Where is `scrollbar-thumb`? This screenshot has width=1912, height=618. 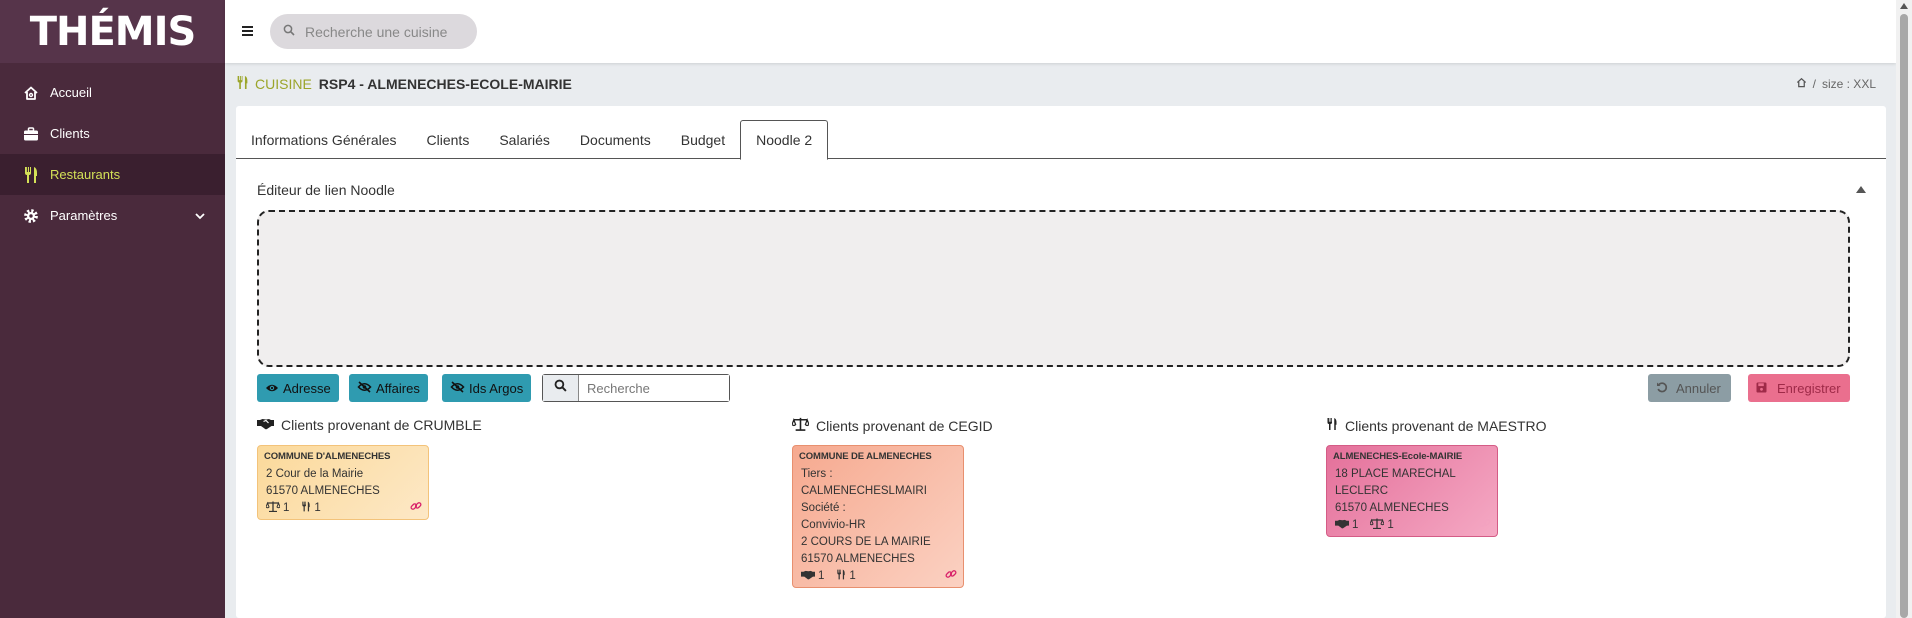
scrollbar-thumb is located at coordinates (1904, 316).